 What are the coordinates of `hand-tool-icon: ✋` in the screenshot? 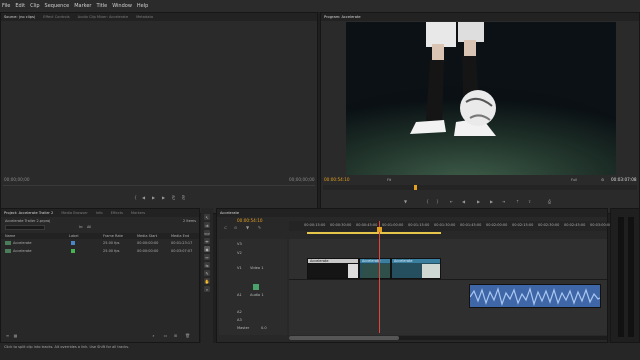 It's located at (207, 281).